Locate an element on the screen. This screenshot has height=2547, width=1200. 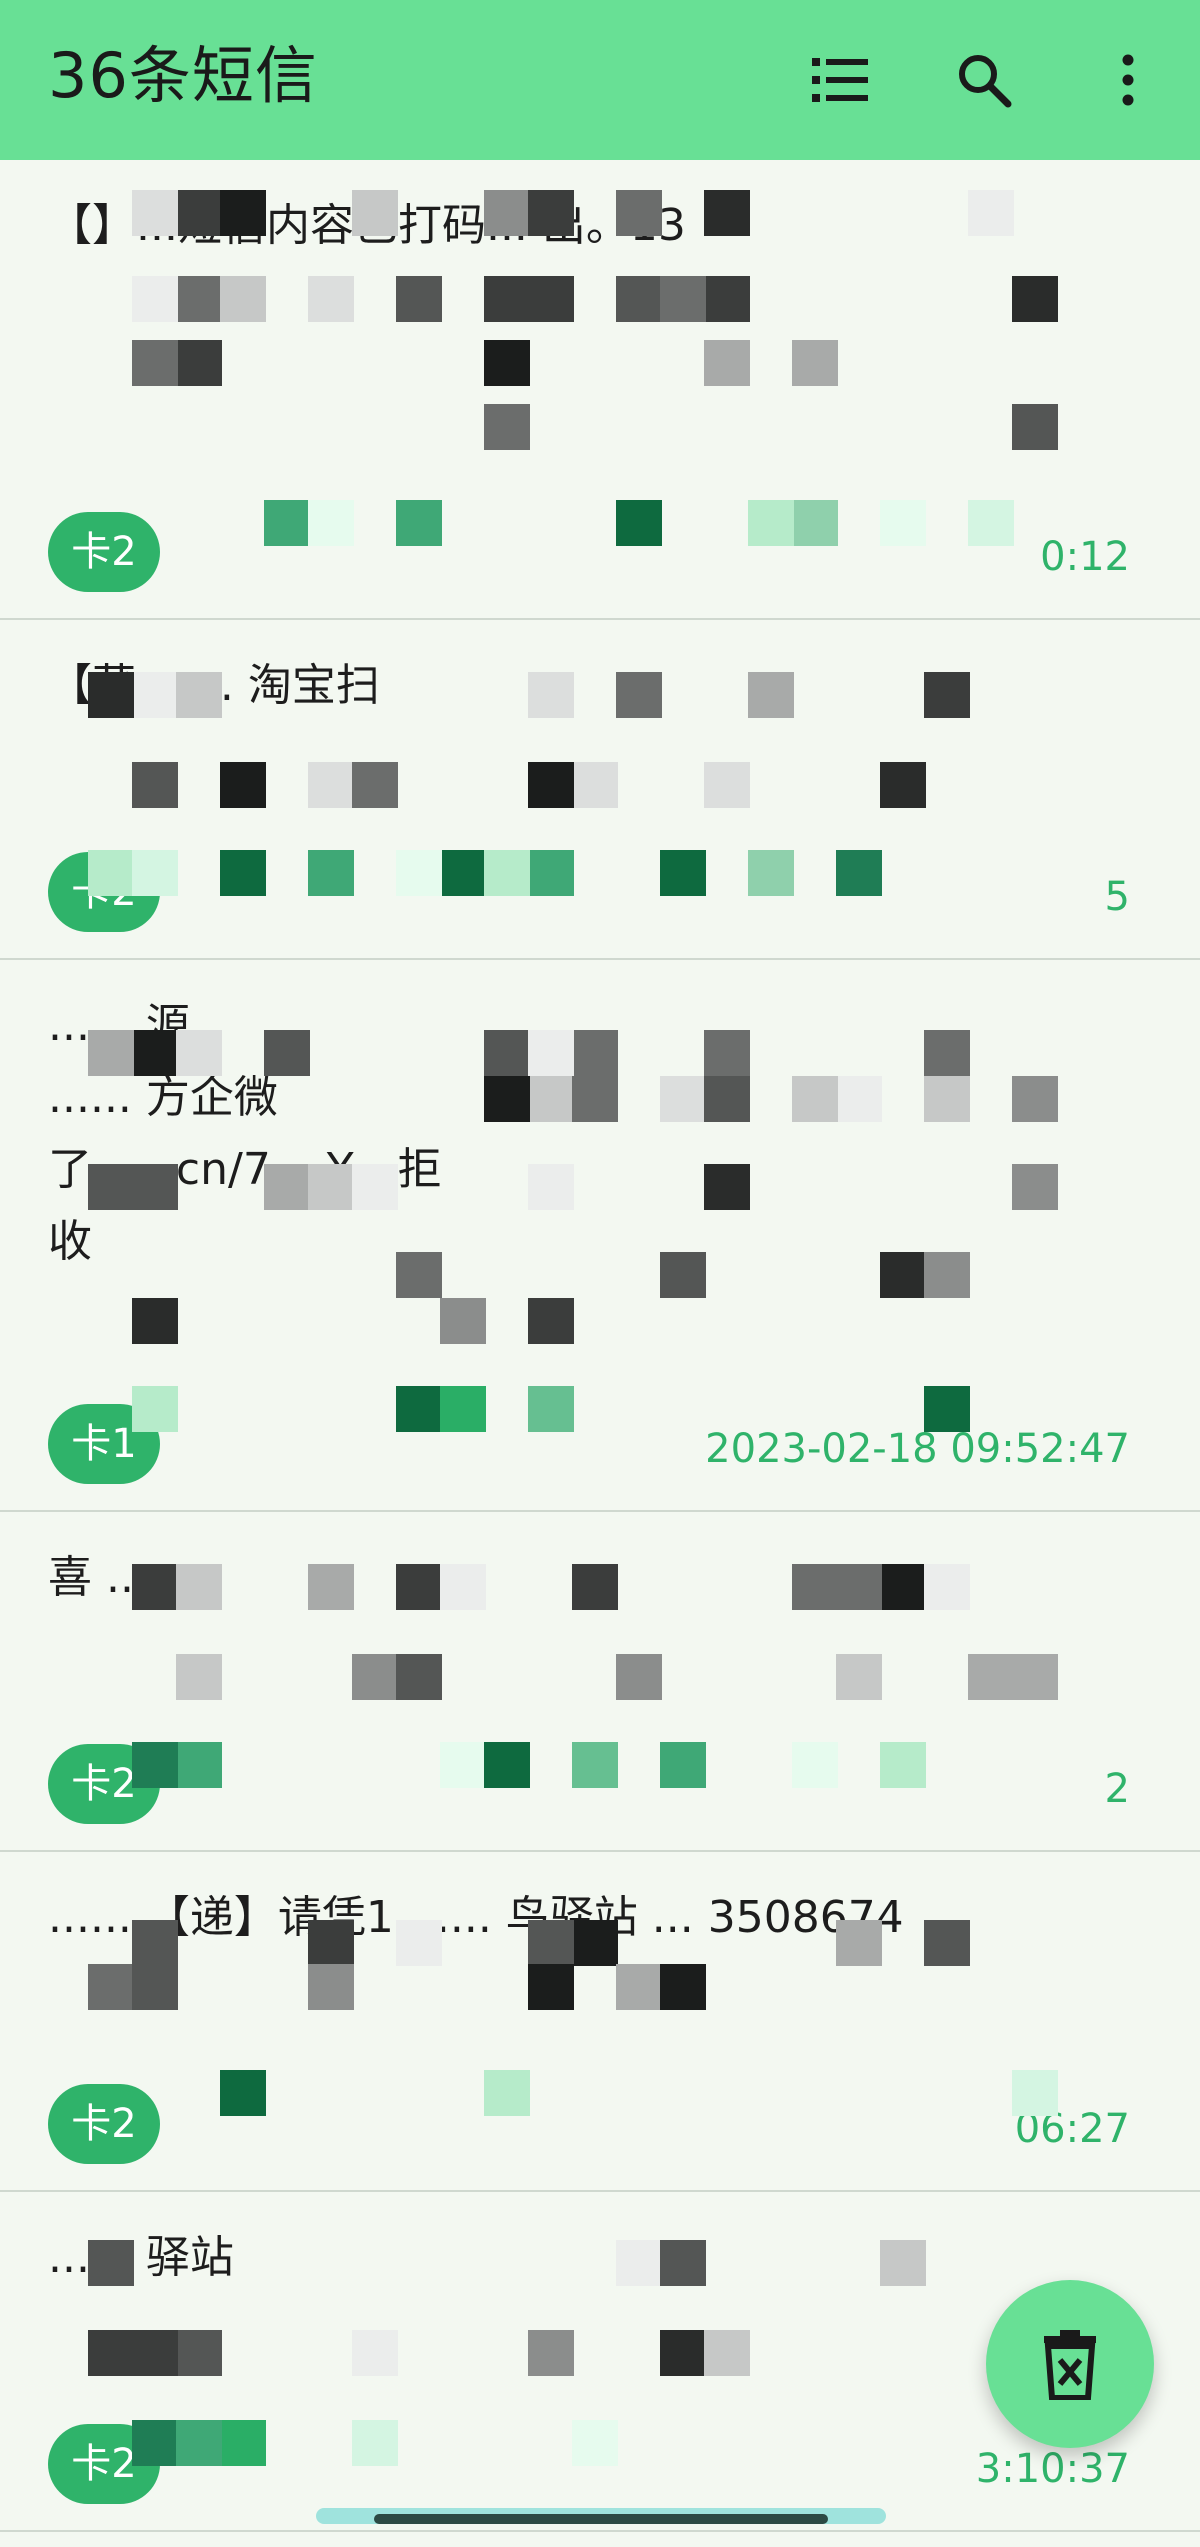
gesture-bar is located at coordinates (601, 2516).